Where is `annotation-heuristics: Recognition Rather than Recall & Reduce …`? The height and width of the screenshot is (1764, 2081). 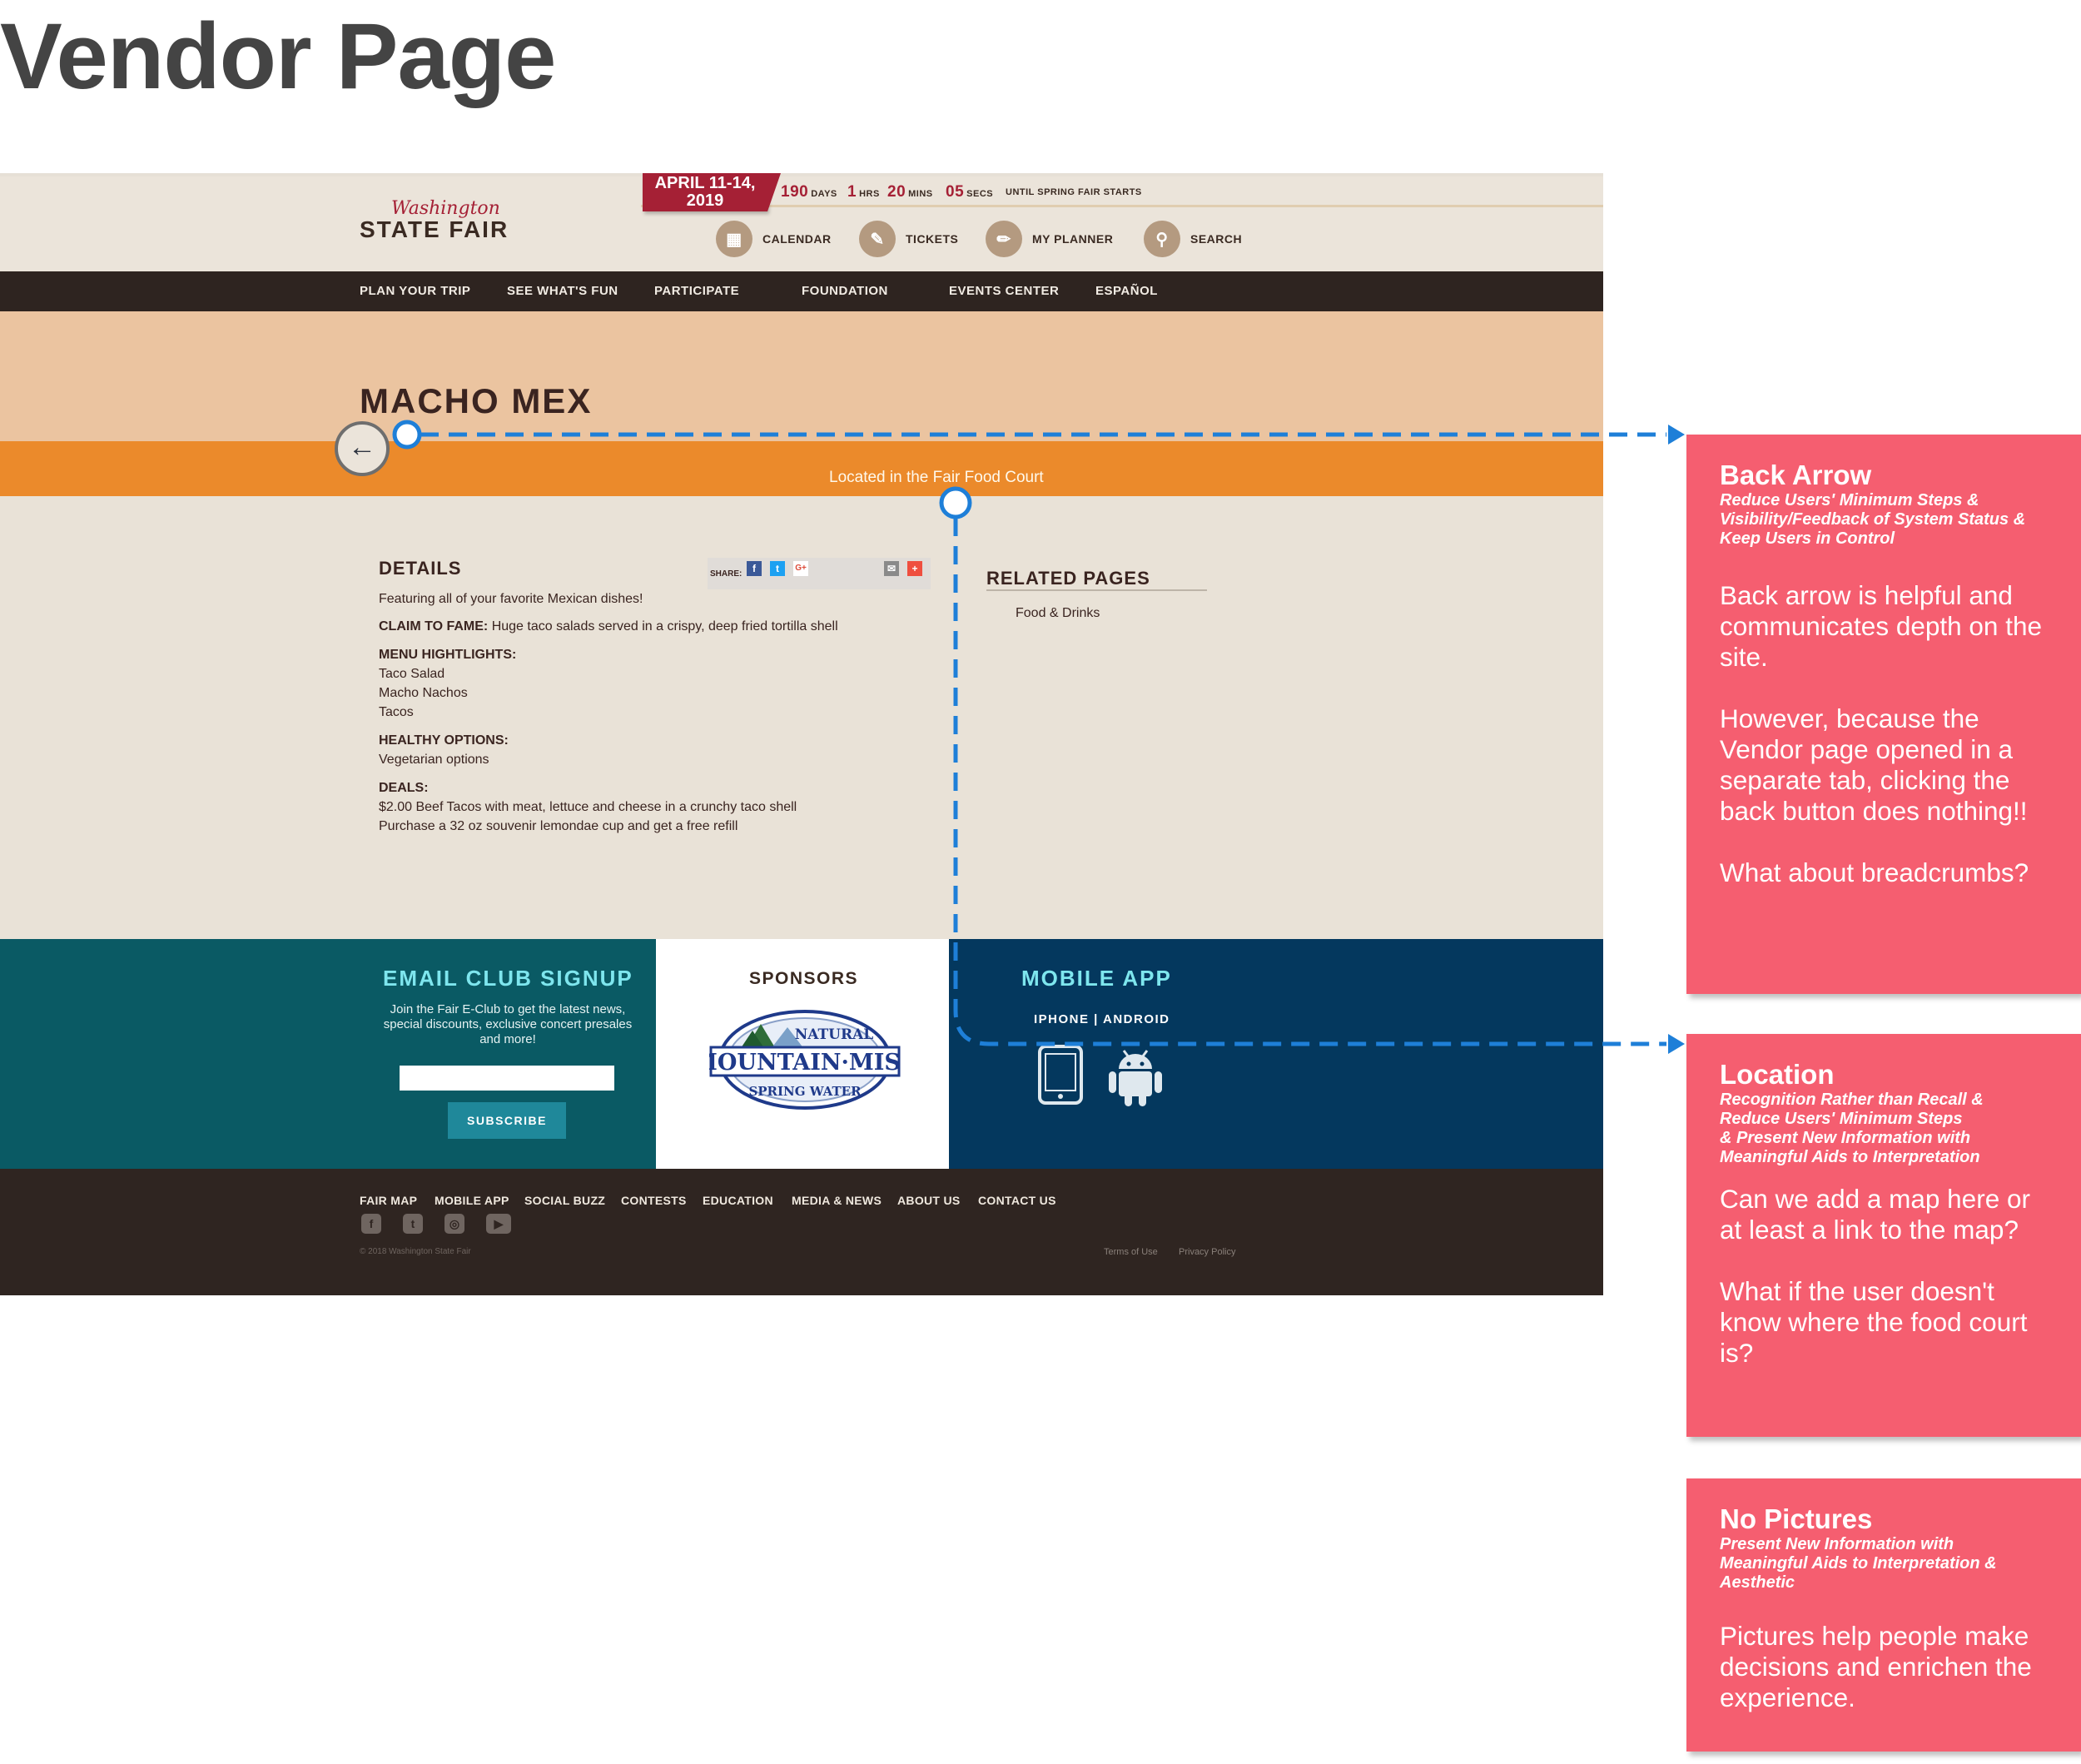 annotation-heuristics: Recognition Rather than Recall & Reduce … is located at coordinates (1852, 1128).